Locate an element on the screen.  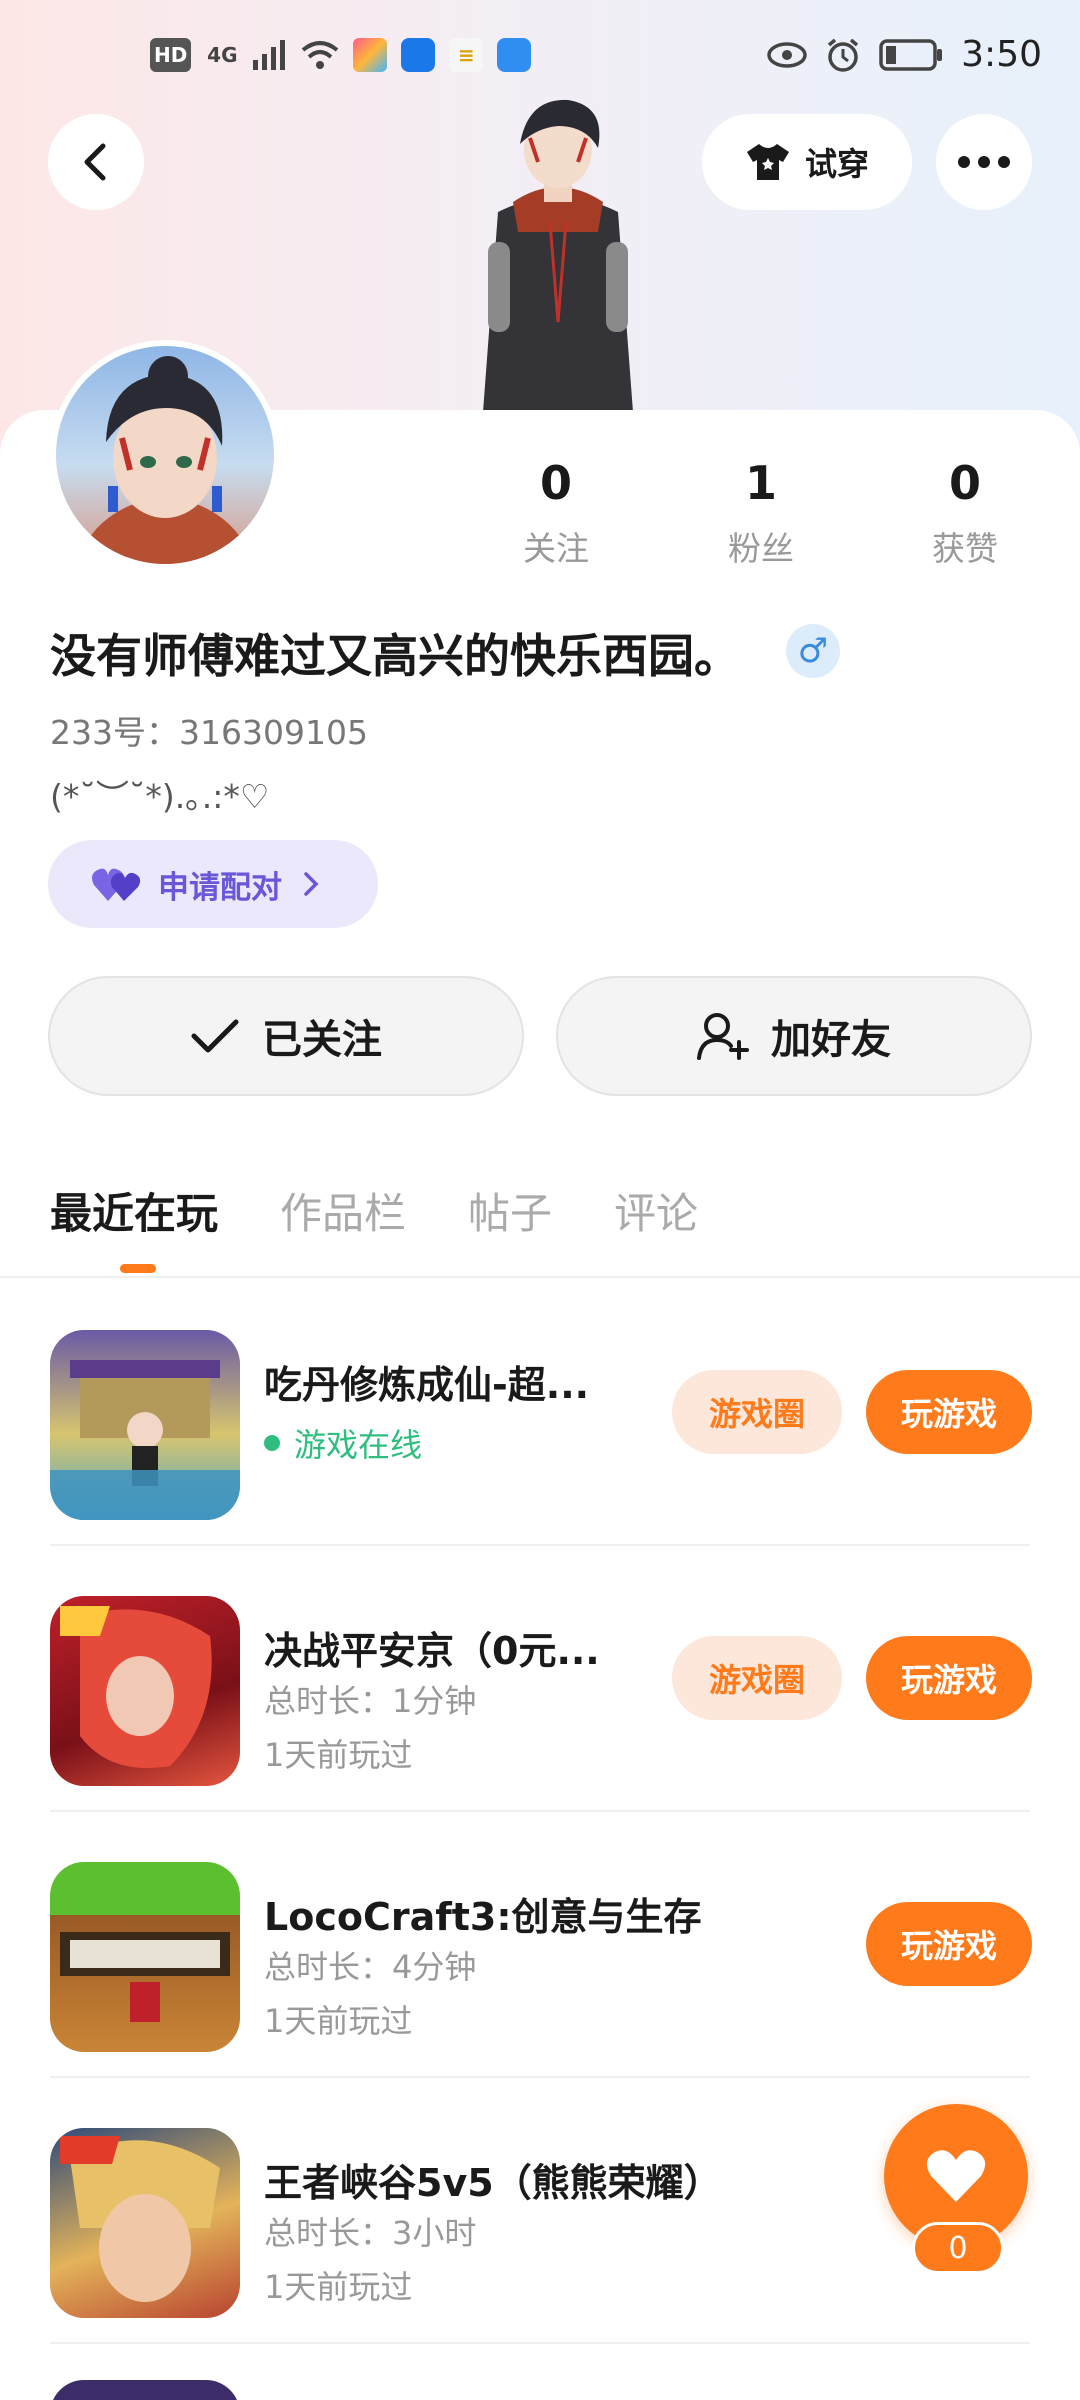
followed-button: 已关注 is located at coordinates (286, 1036).